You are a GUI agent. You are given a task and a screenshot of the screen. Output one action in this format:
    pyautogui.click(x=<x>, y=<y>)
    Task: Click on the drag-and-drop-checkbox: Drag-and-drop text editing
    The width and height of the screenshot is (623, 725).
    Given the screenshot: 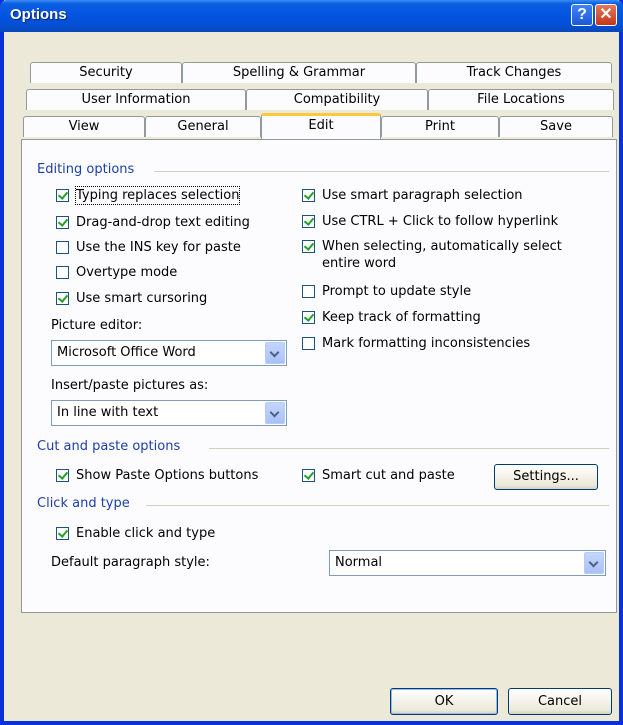 What is the action you would take?
    pyautogui.click(x=153, y=222)
    